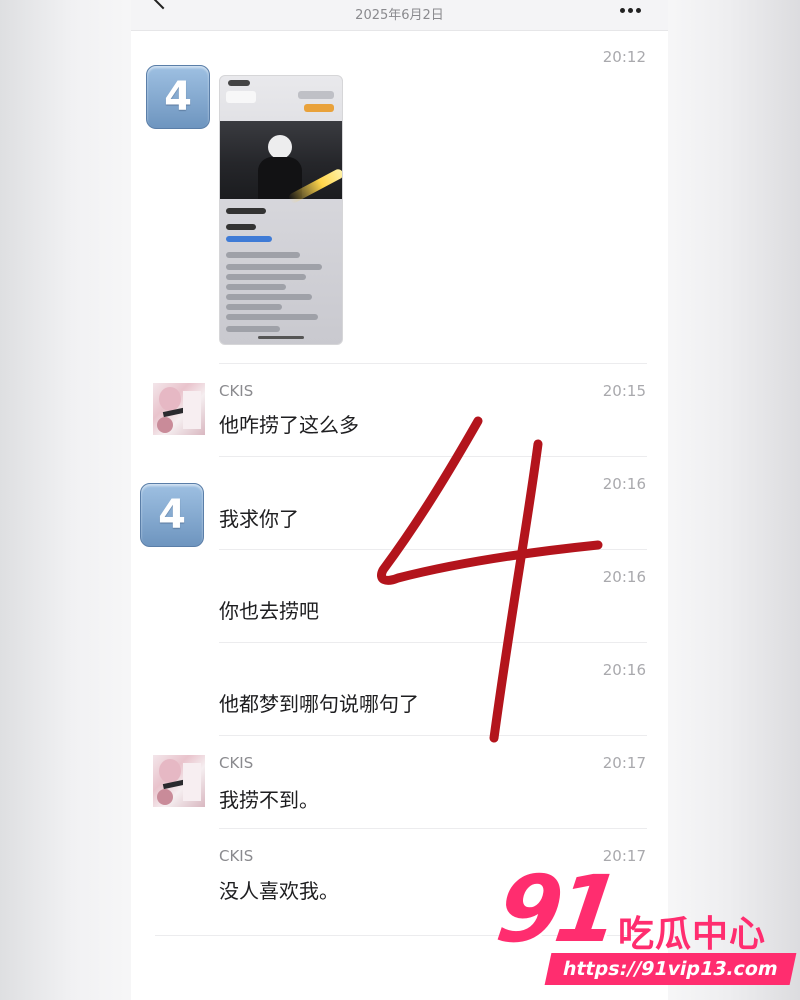 This screenshot has width=800, height=1000. What do you see at coordinates (319, 704) in the screenshot?
I see `message-text: 他都梦到哪句说哪句了` at bounding box center [319, 704].